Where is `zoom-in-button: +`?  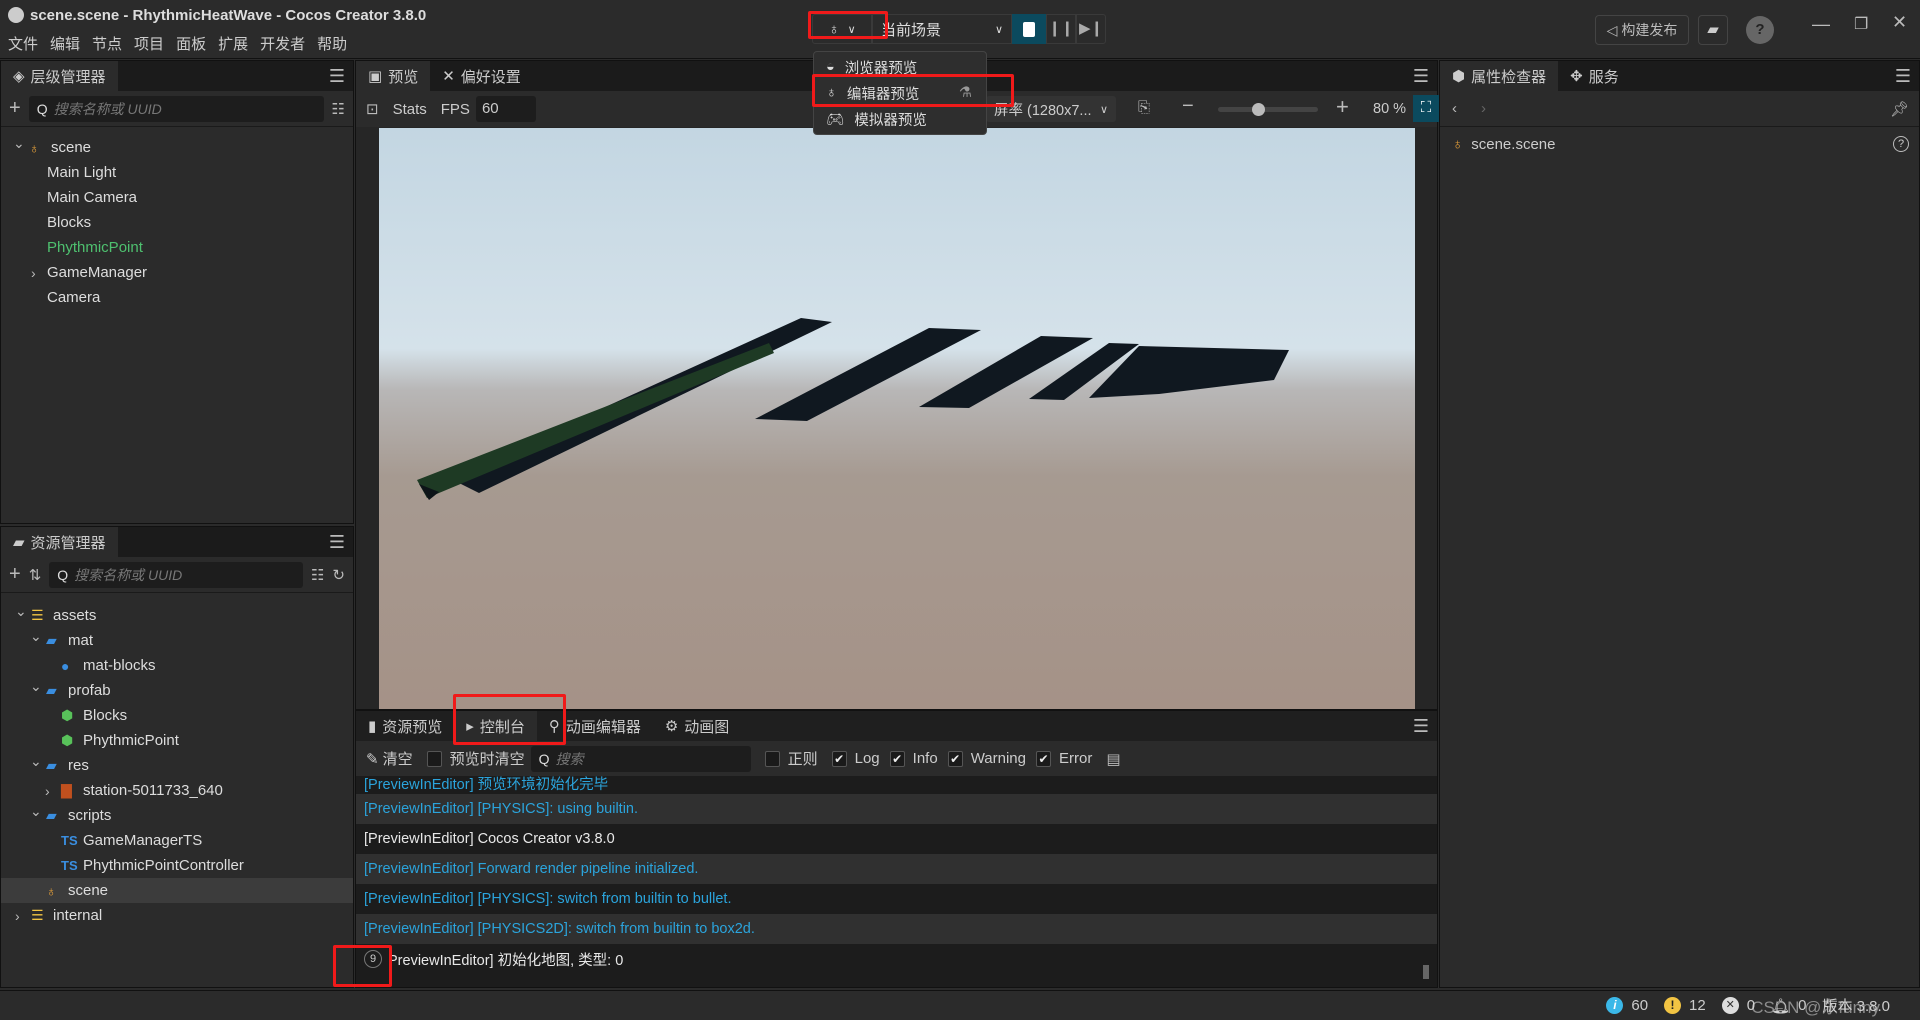 zoom-in-button: + is located at coordinates (1342, 107).